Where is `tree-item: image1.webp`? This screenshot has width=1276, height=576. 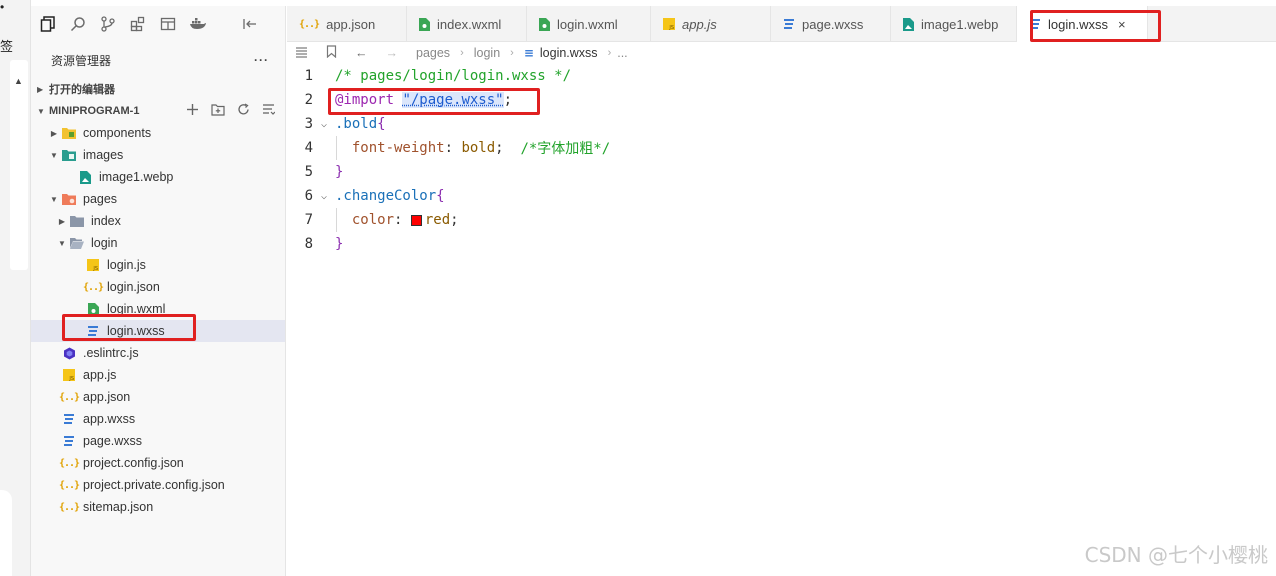
tree-item: image1.webp is located at coordinates (158, 177).